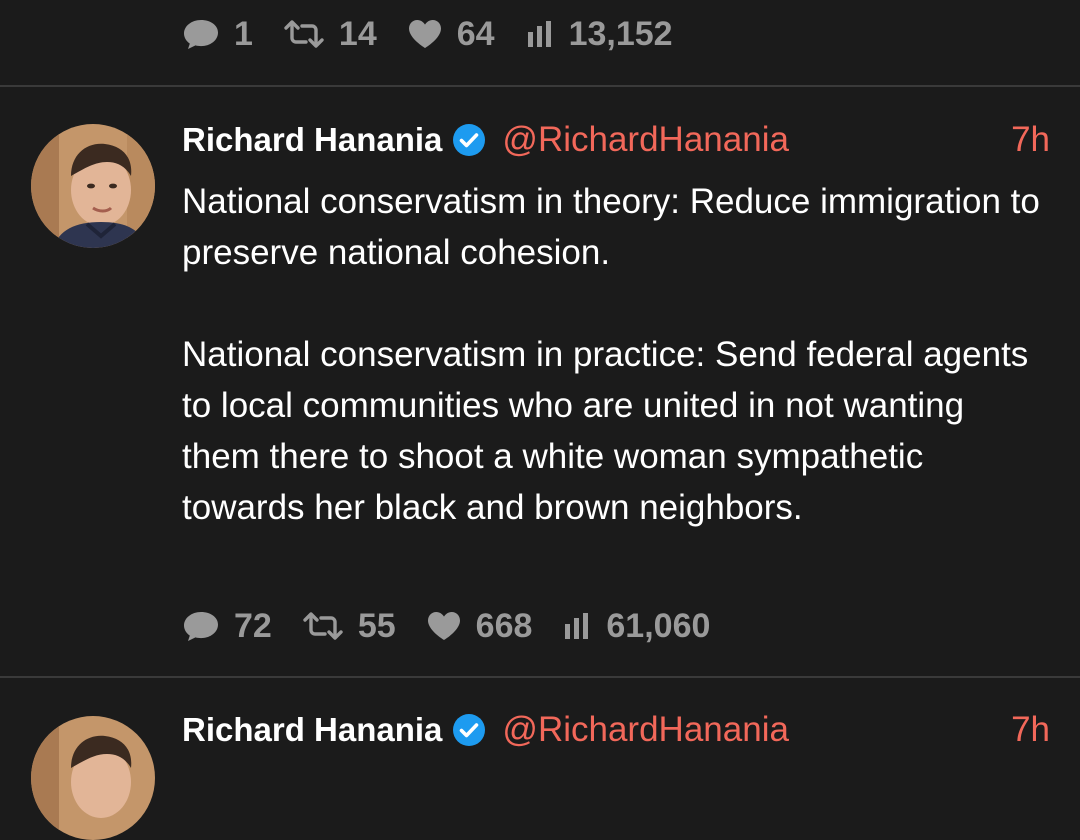 The height and width of the screenshot is (840, 1080). I want to click on views-count: 61,060, so click(658, 625).